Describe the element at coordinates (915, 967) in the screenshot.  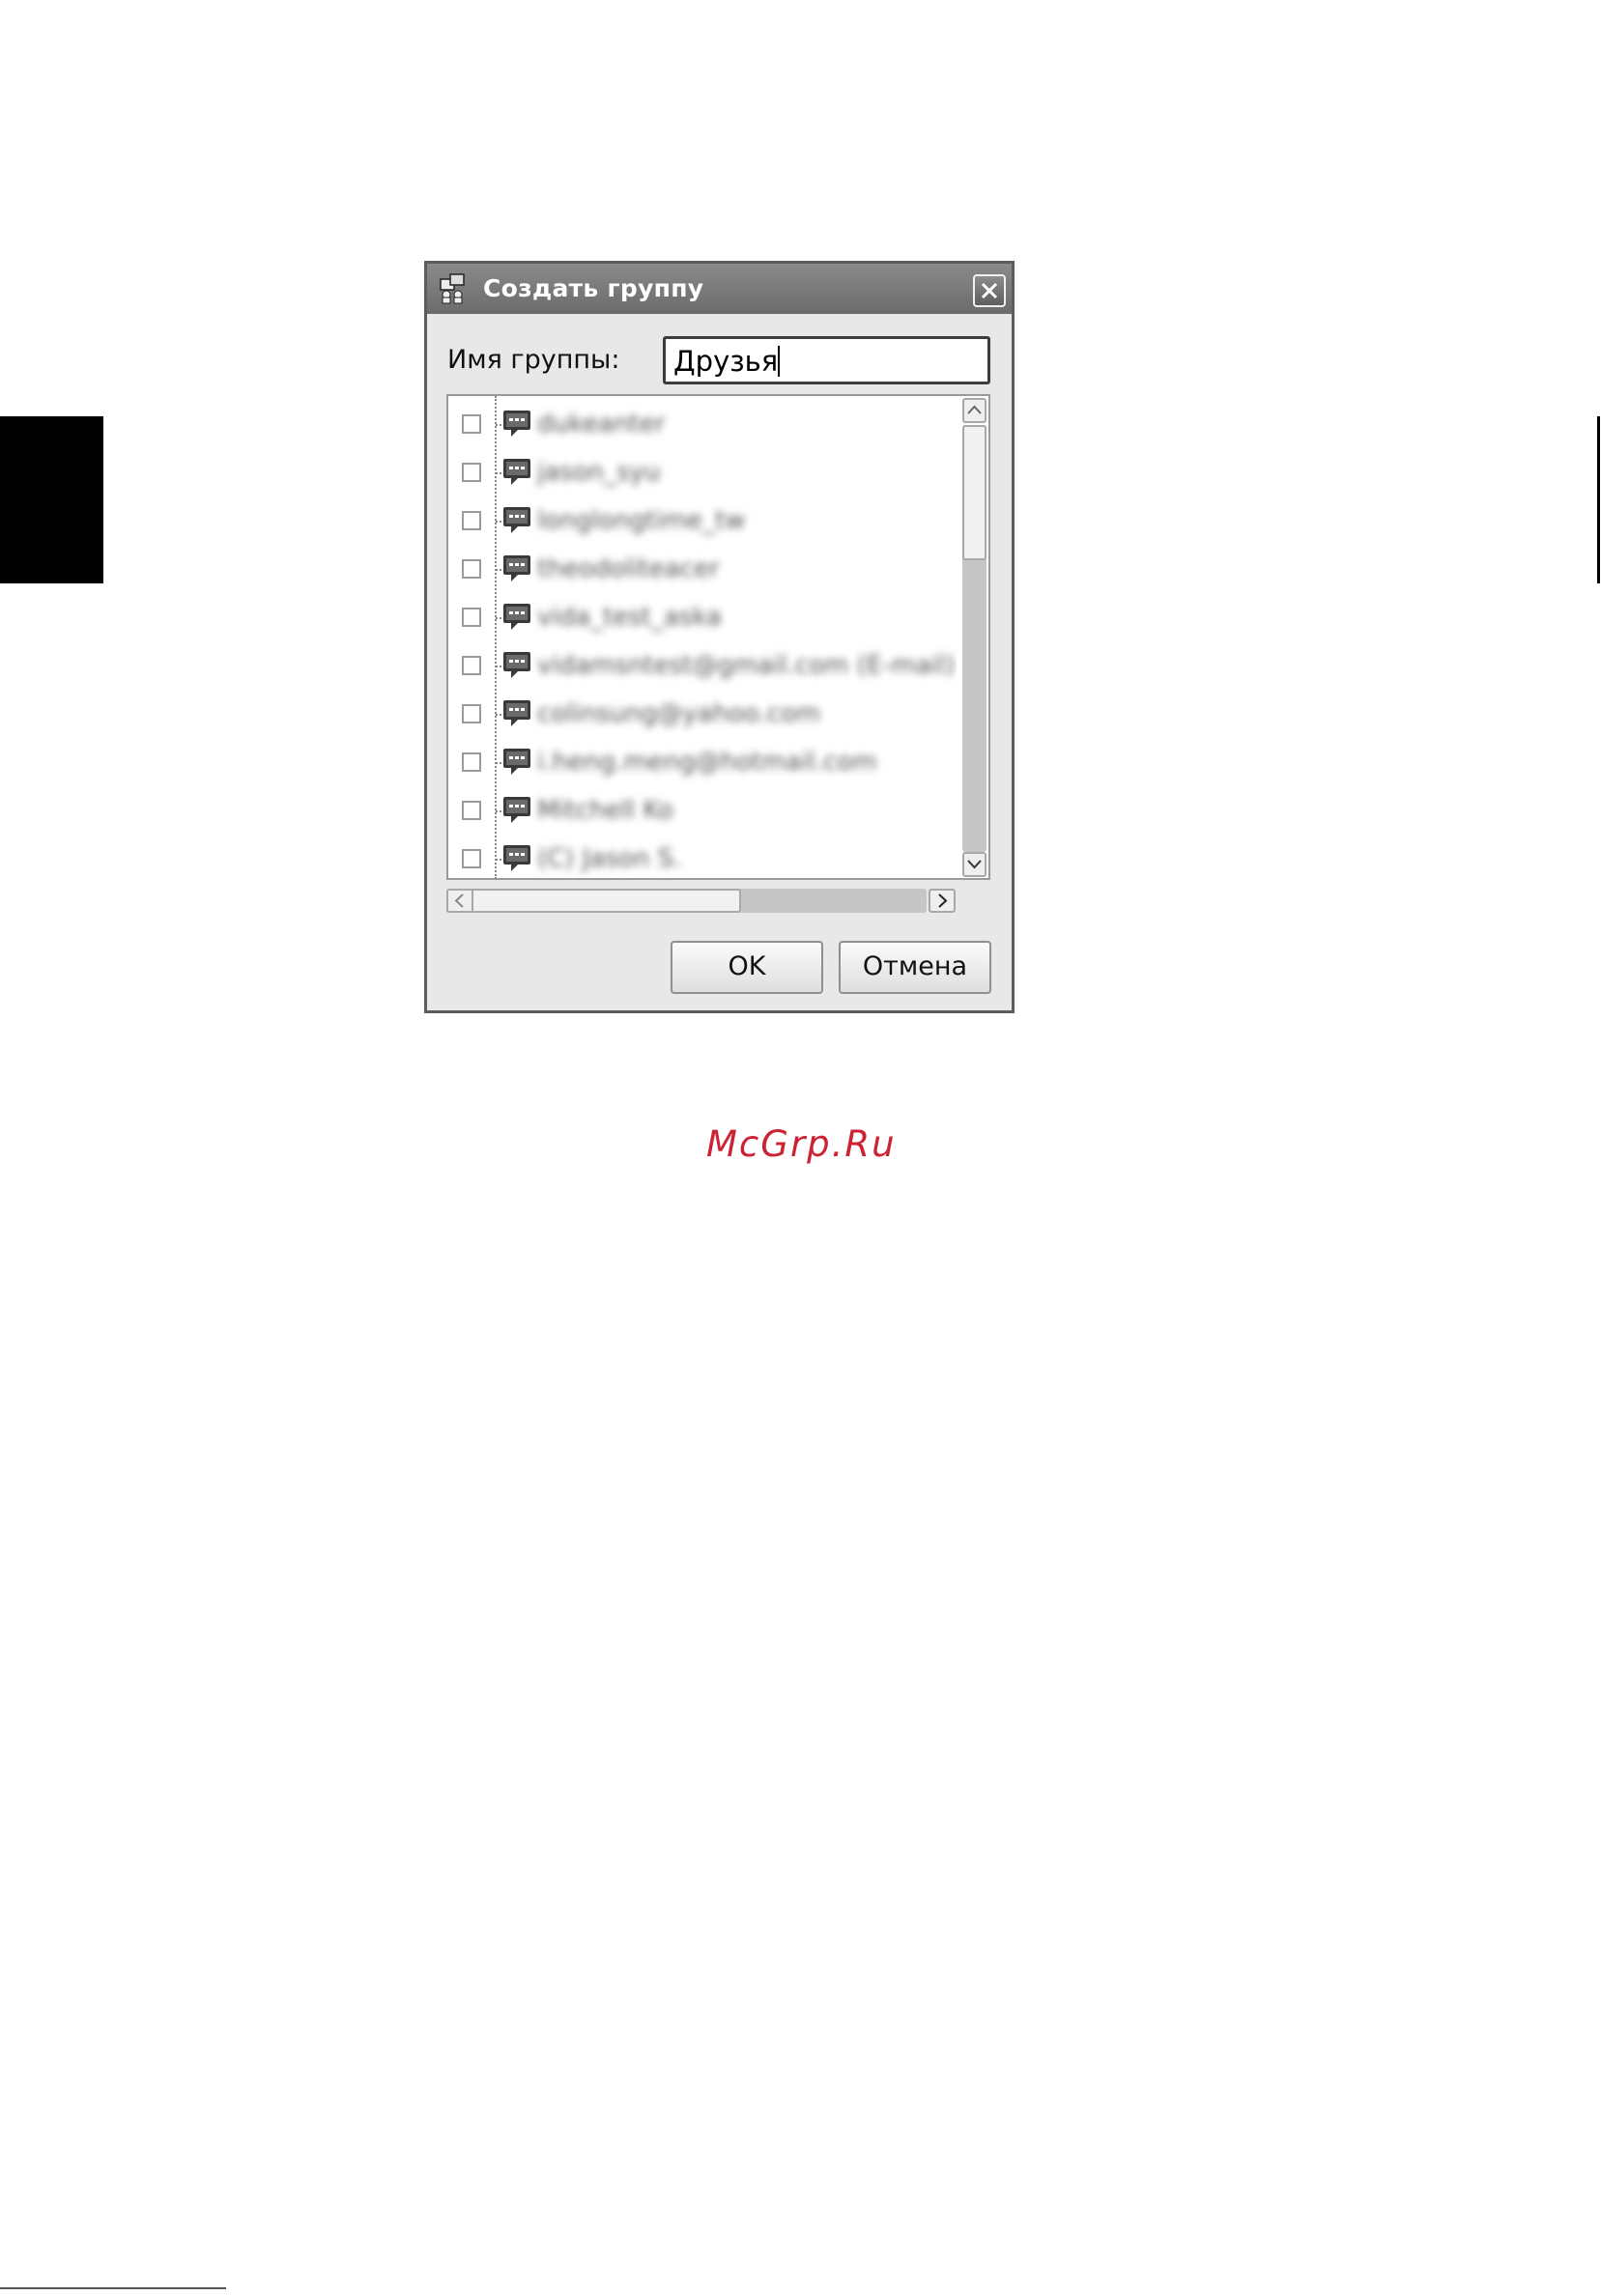
I see `cancel-button: Отмена` at that location.